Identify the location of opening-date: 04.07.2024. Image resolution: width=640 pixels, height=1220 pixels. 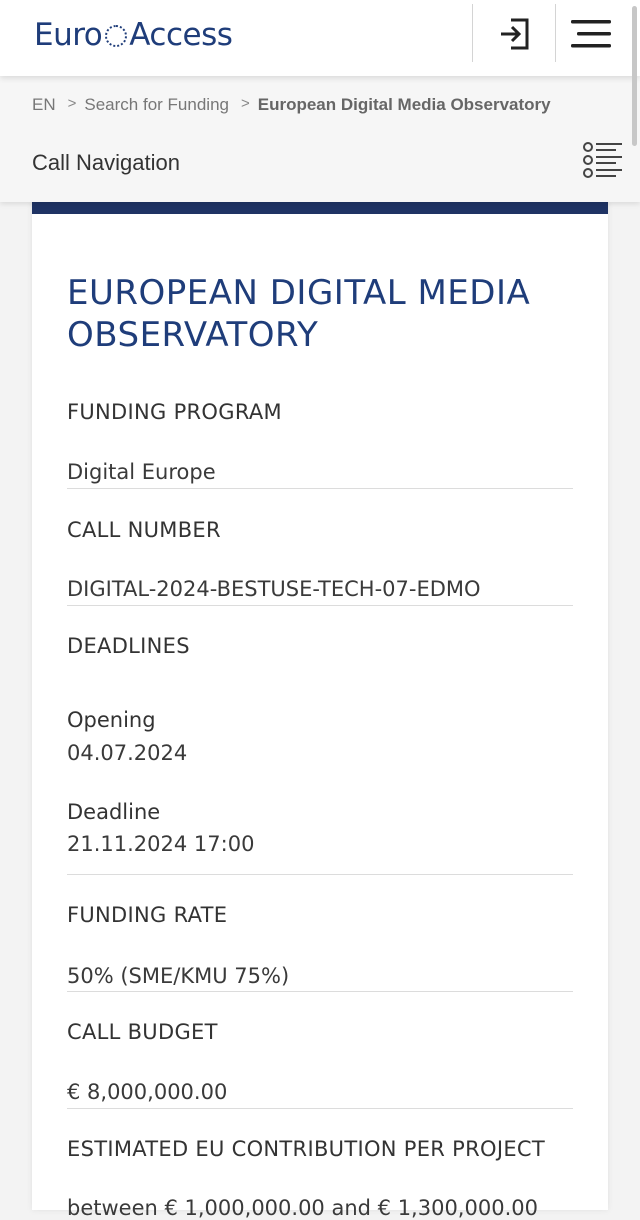
(127, 753).